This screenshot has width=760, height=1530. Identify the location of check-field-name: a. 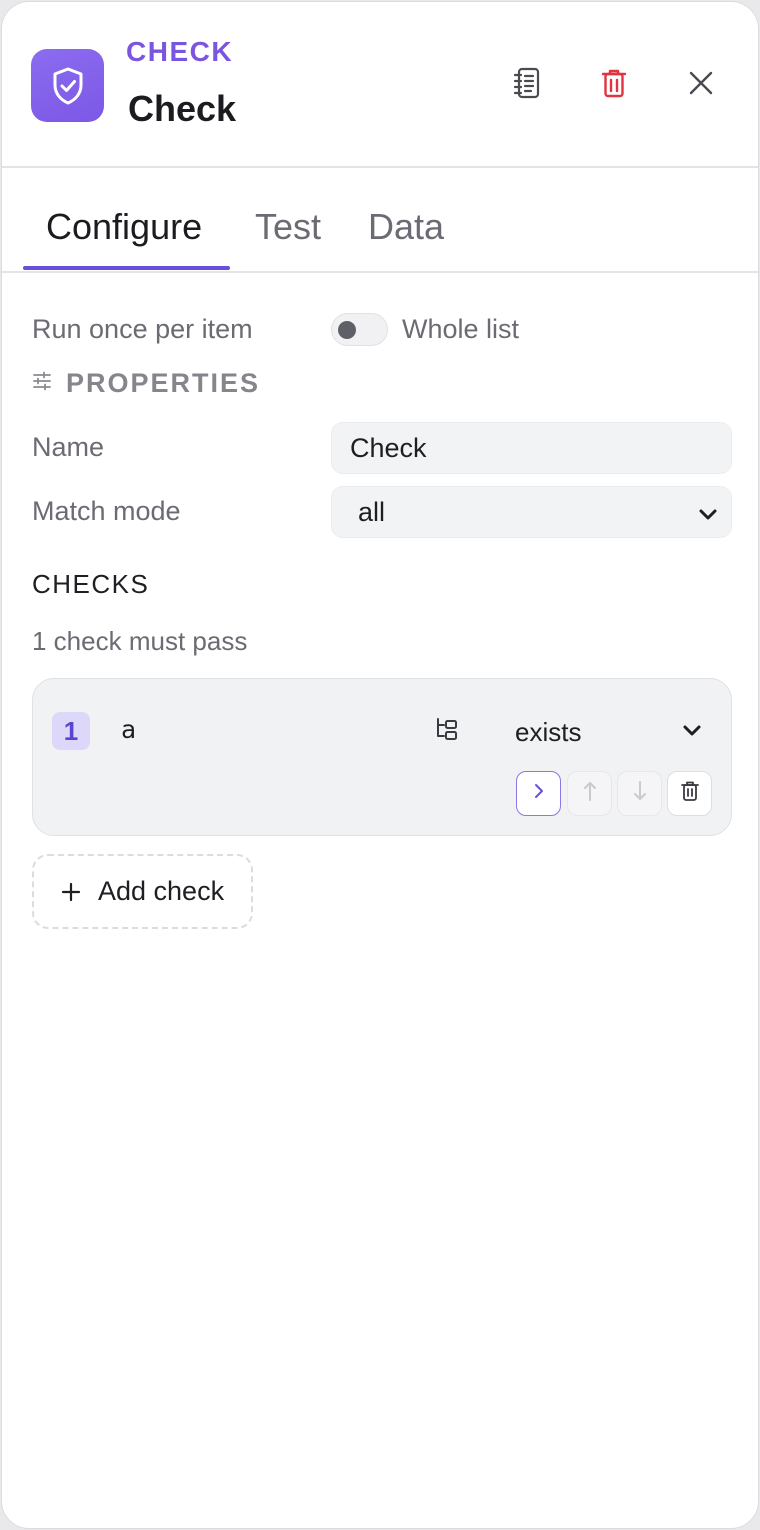
(128, 729).